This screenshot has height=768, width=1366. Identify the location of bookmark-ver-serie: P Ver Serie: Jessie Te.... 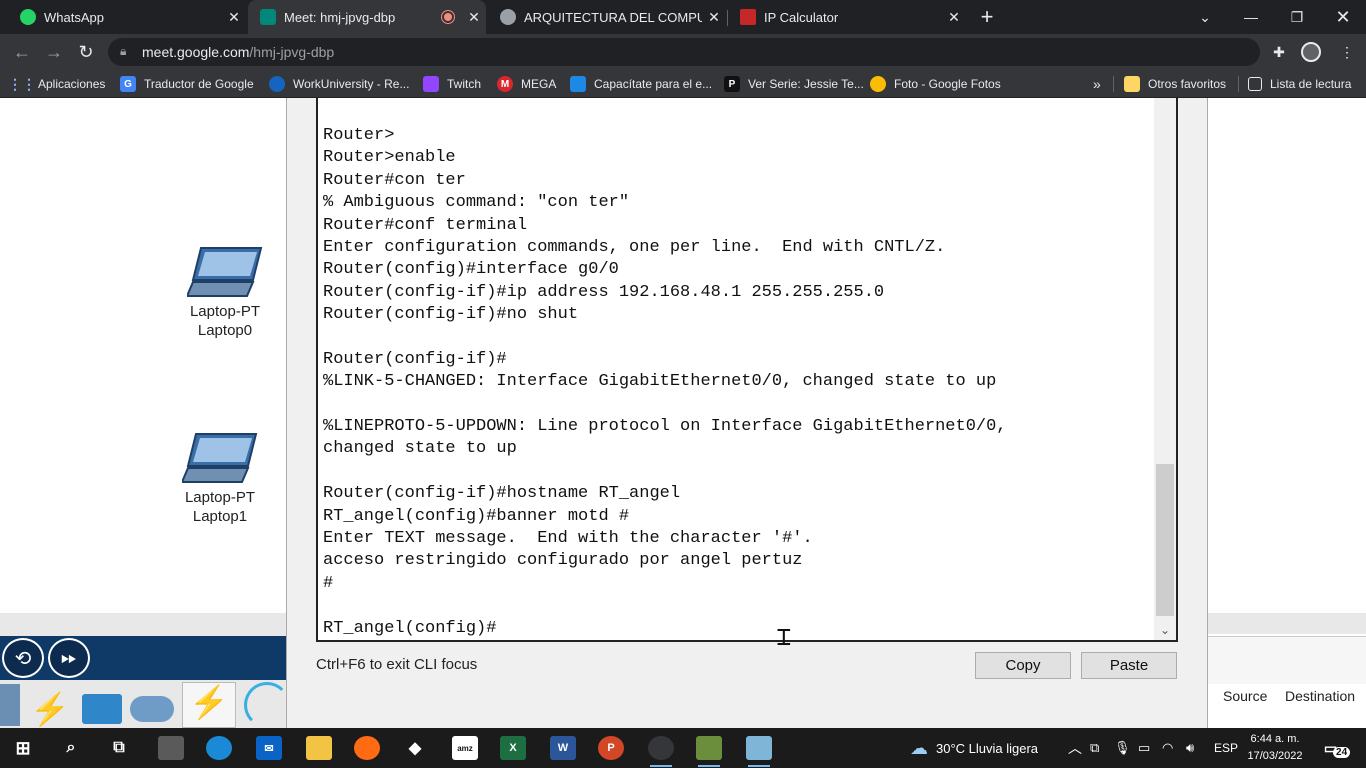
(794, 84).